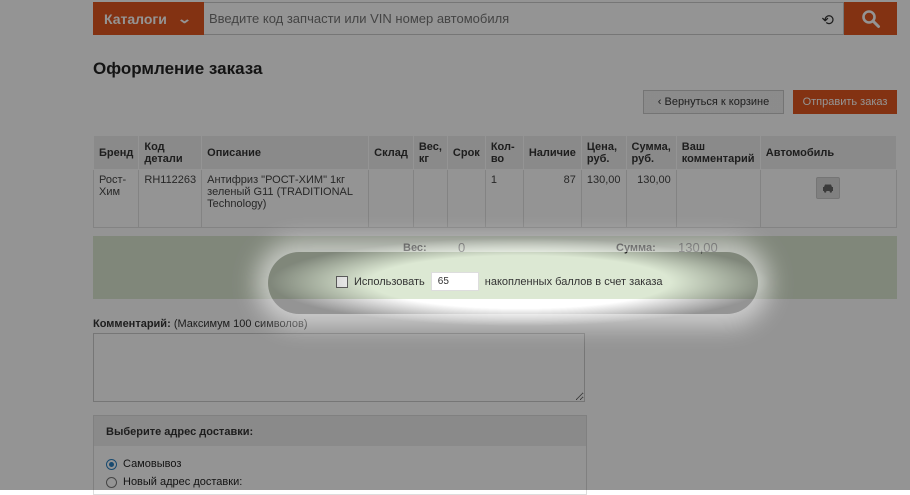 This screenshot has width=910, height=495. I want to click on col-weight: Вес, кг, so click(430, 152).